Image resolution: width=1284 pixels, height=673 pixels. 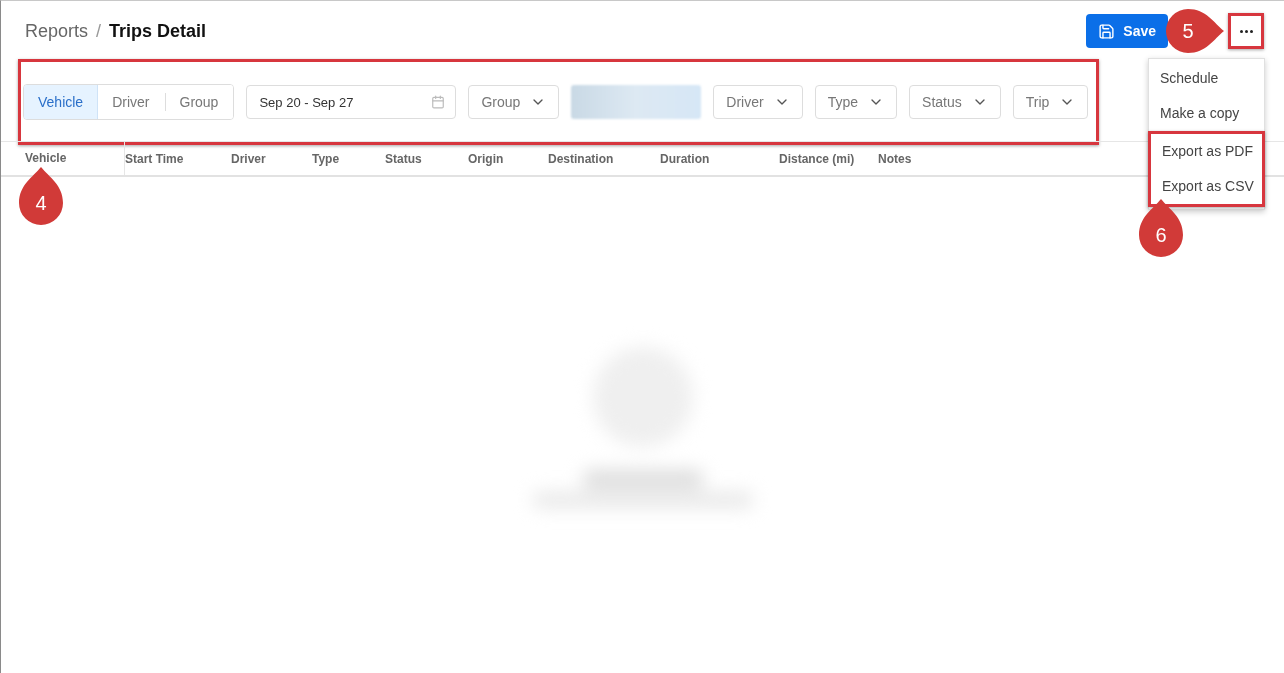 What do you see at coordinates (351, 102) in the screenshot?
I see `date-range-field: Sep 20 - Sep 27` at bounding box center [351, 102].